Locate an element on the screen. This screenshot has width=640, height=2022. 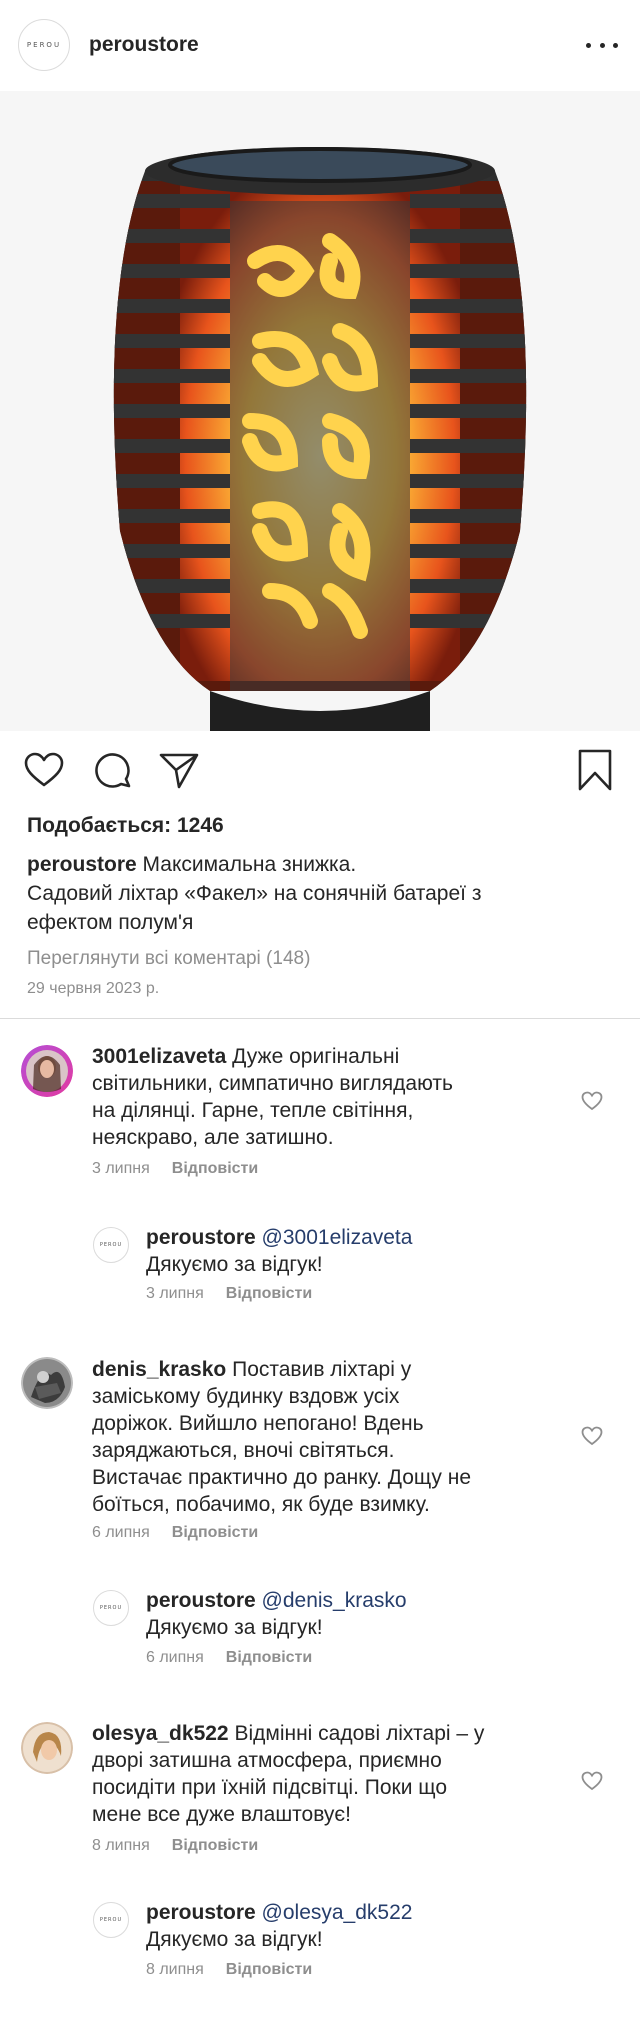
post-header: PEROU peroustore is located at coordinates (320, 45).